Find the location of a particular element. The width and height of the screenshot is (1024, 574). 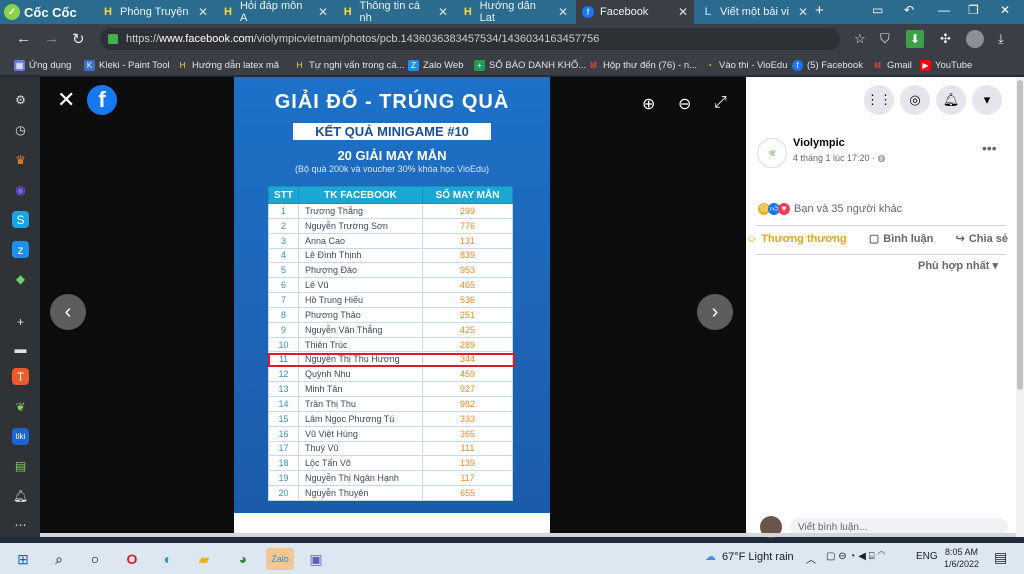

photo-title: GIẢI ĐỐ - TRÚNG QUÀ is located at coordinates (392, 102).